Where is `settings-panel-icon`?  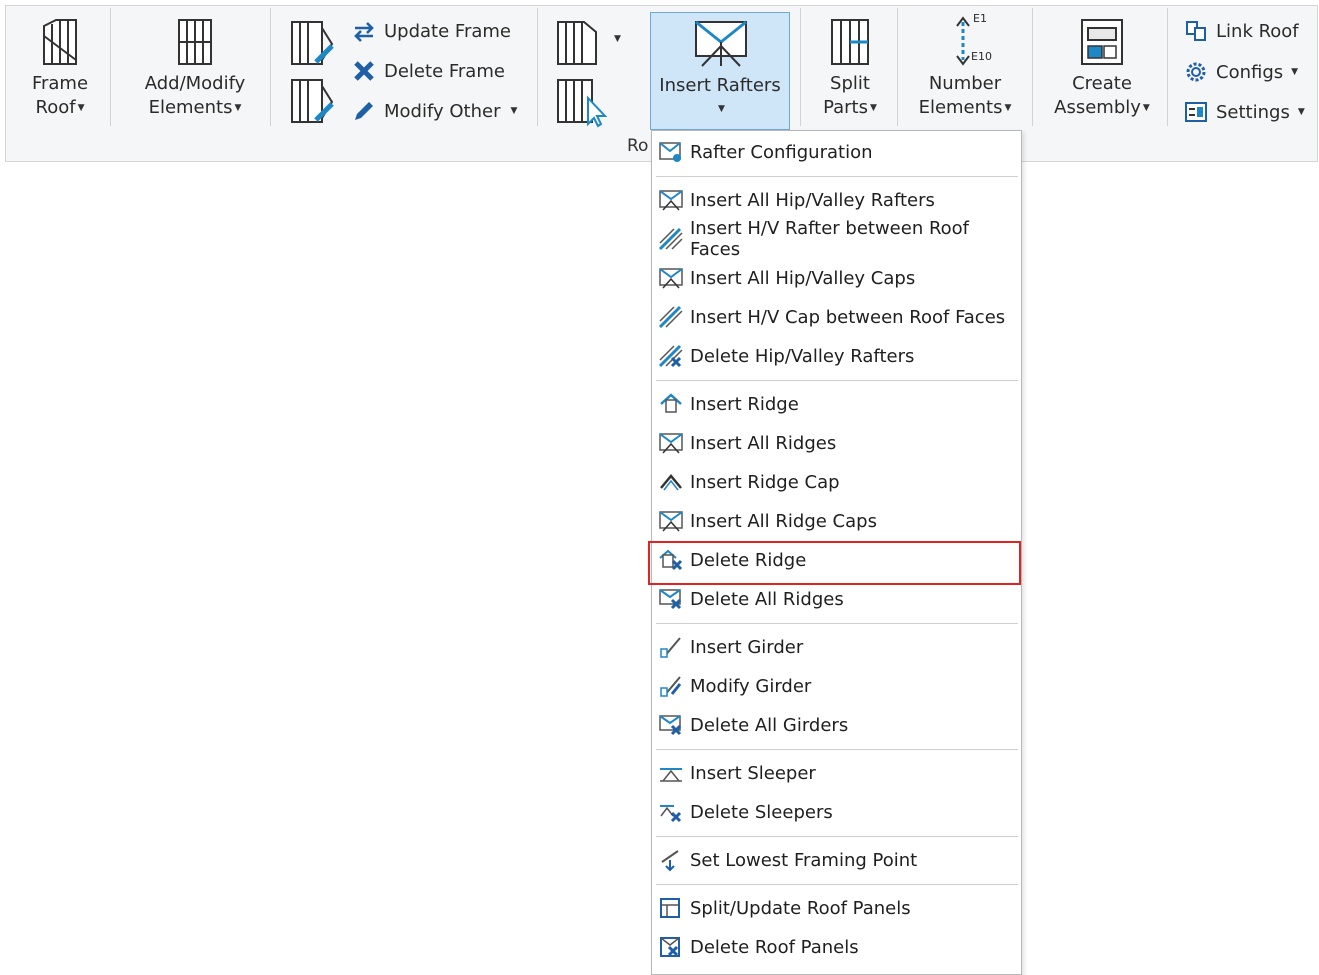 settings-panel-icon is located at coordinates (1196, 112).